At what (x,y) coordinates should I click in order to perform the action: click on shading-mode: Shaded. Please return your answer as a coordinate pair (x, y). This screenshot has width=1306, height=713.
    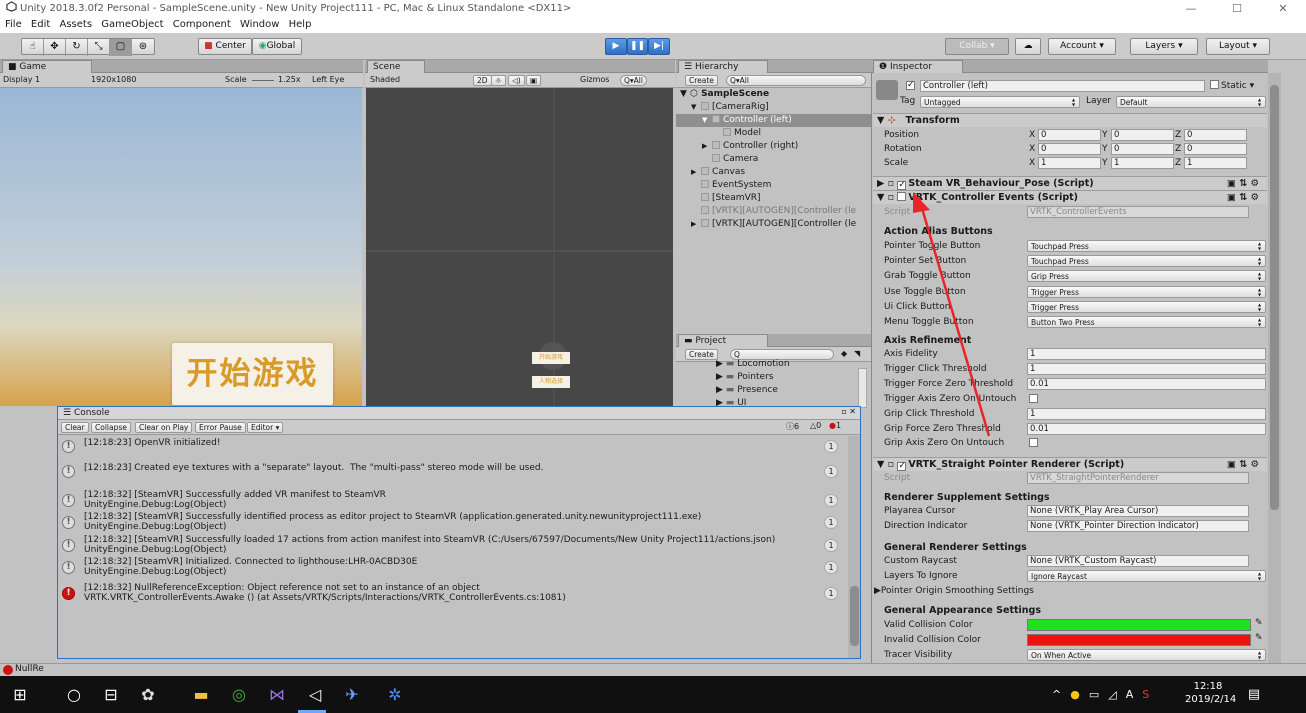
    Looking at the image, I should click on (385, 80).